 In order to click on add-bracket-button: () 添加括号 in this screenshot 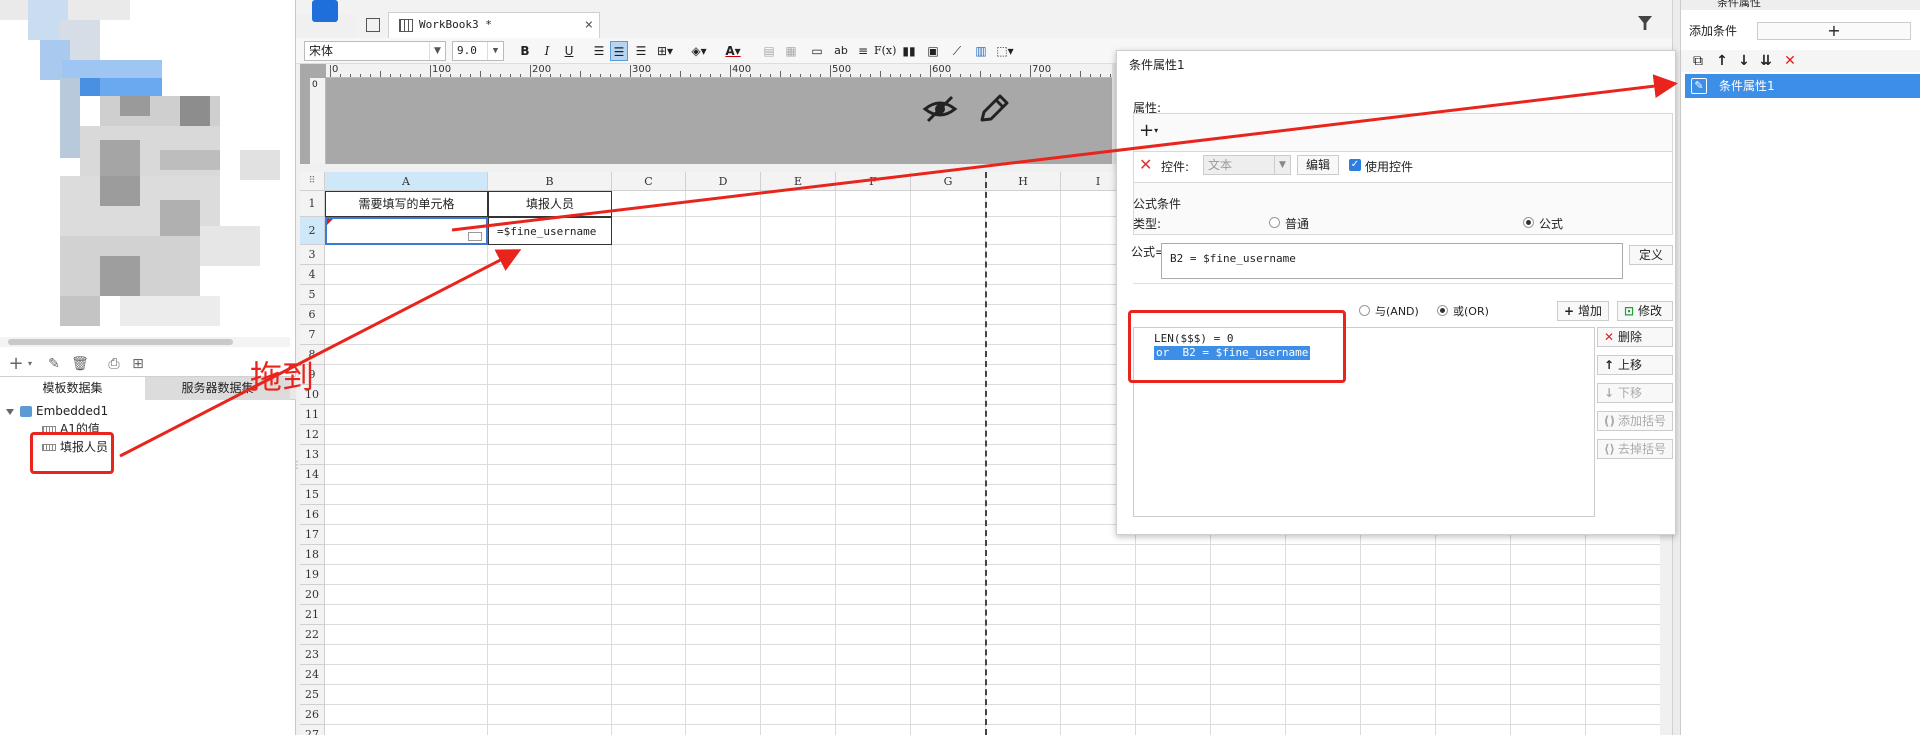, I will do `click(1635, 421)`.